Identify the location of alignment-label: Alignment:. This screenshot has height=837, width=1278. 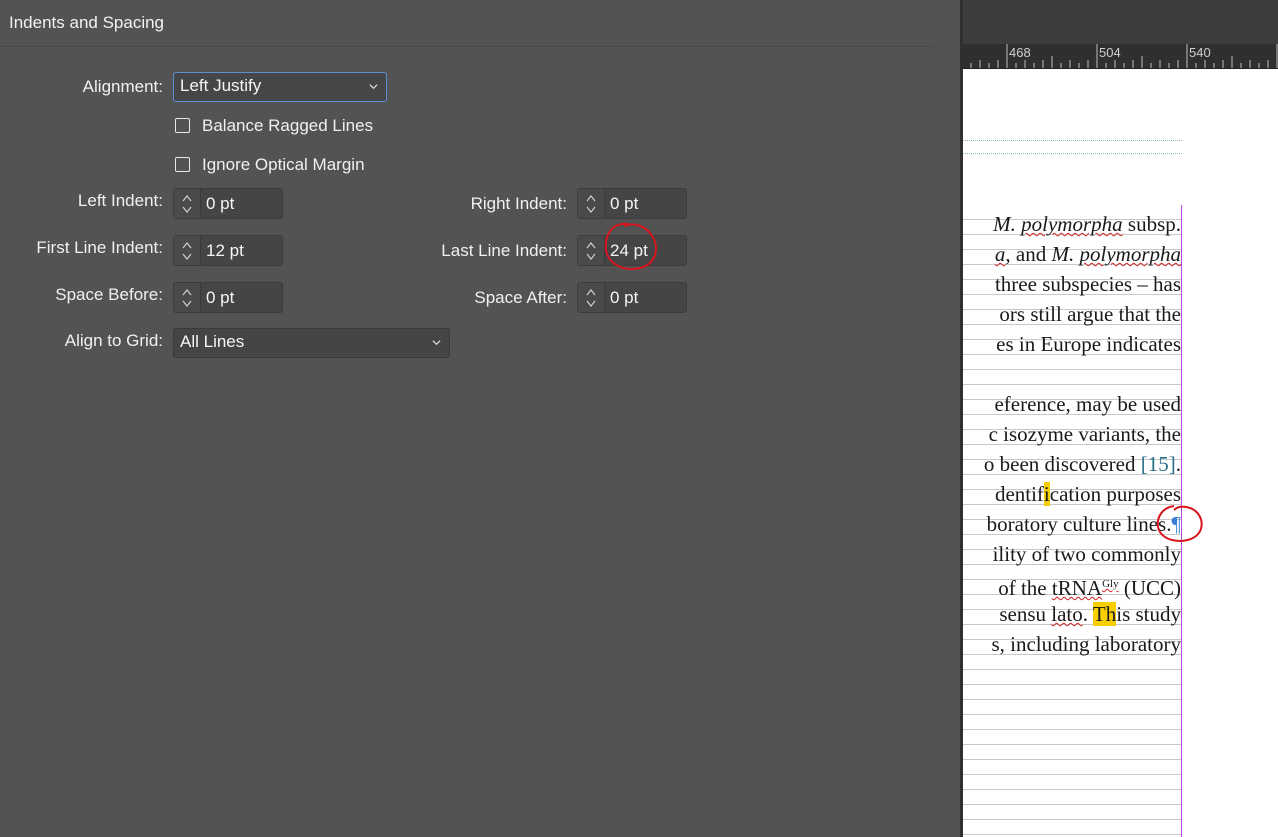
(122, 86).